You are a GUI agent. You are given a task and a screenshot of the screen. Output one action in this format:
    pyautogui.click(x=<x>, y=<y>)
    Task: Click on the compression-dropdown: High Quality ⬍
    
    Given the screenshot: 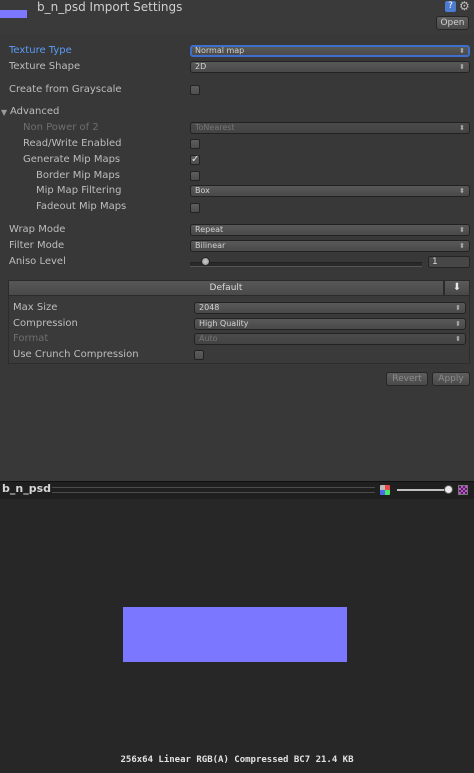 What is the action you would take?
    pyautogui.click(x=330, y=324)
    